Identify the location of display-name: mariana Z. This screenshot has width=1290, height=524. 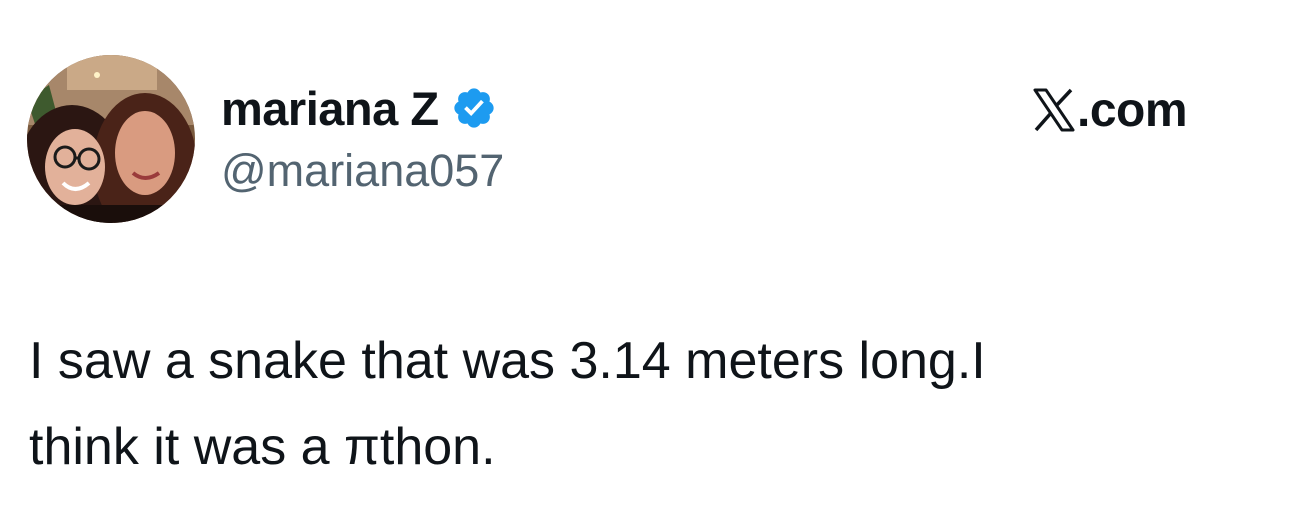
(330, 108).